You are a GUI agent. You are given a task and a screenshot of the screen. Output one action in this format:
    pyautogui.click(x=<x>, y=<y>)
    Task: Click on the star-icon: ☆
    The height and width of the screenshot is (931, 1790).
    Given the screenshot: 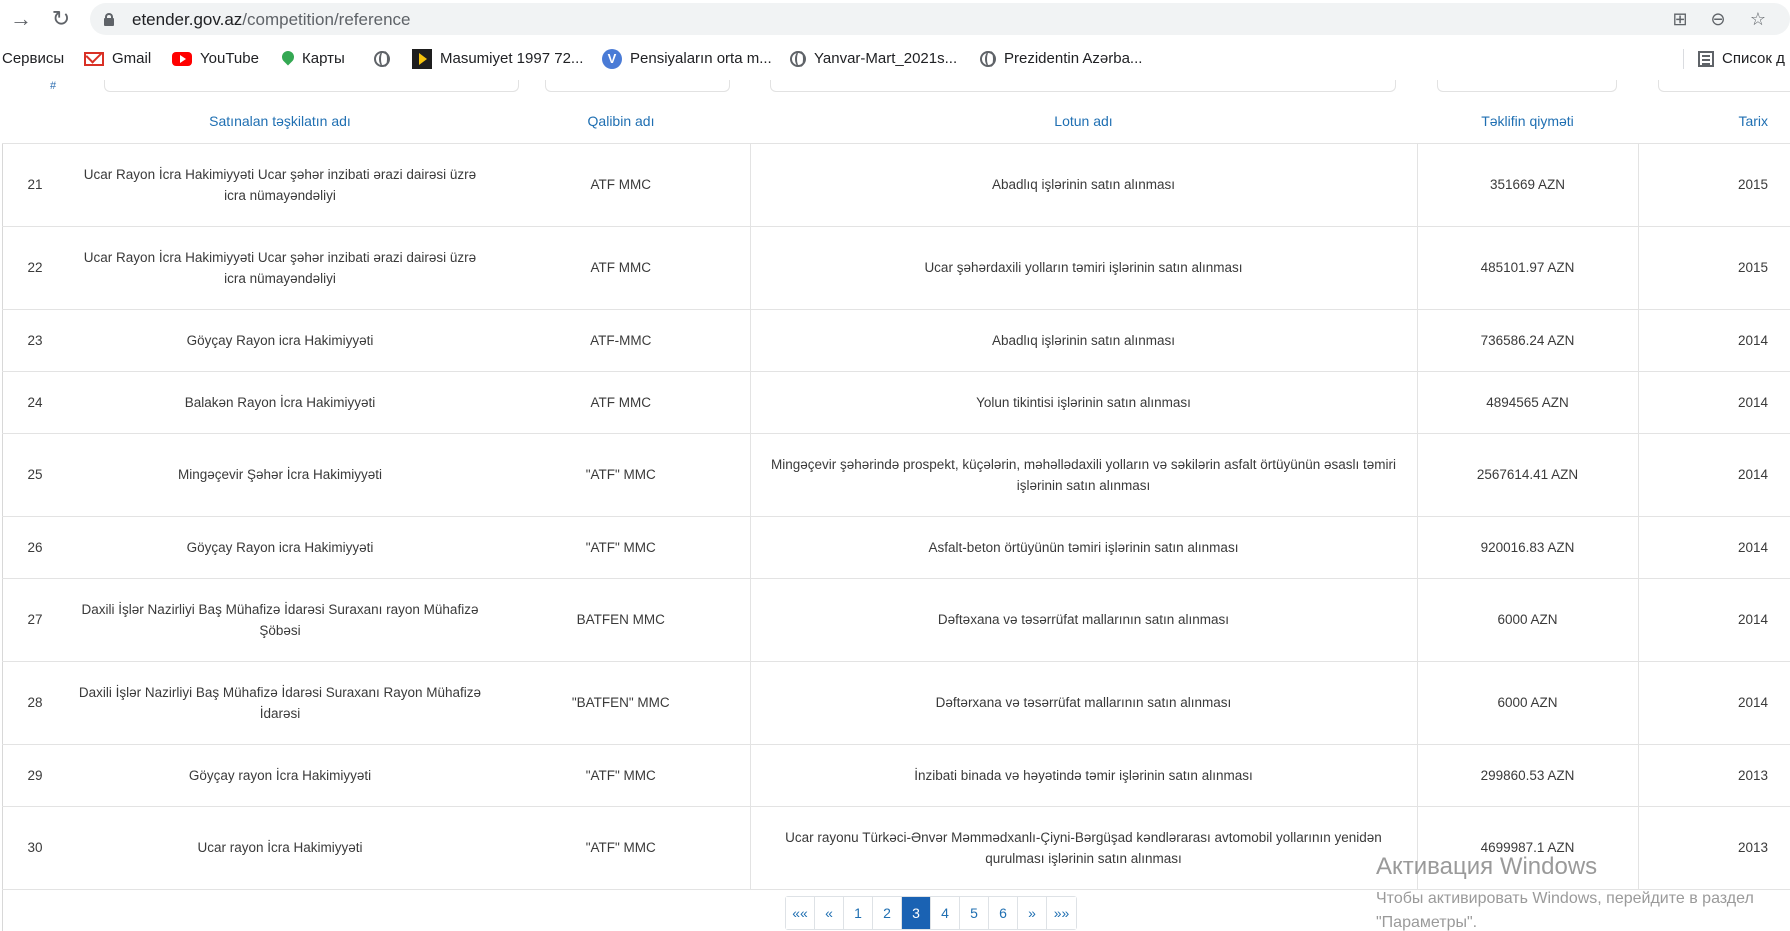 What is the action you would take?
    pyautogui.click(x=1758, y=19)
    